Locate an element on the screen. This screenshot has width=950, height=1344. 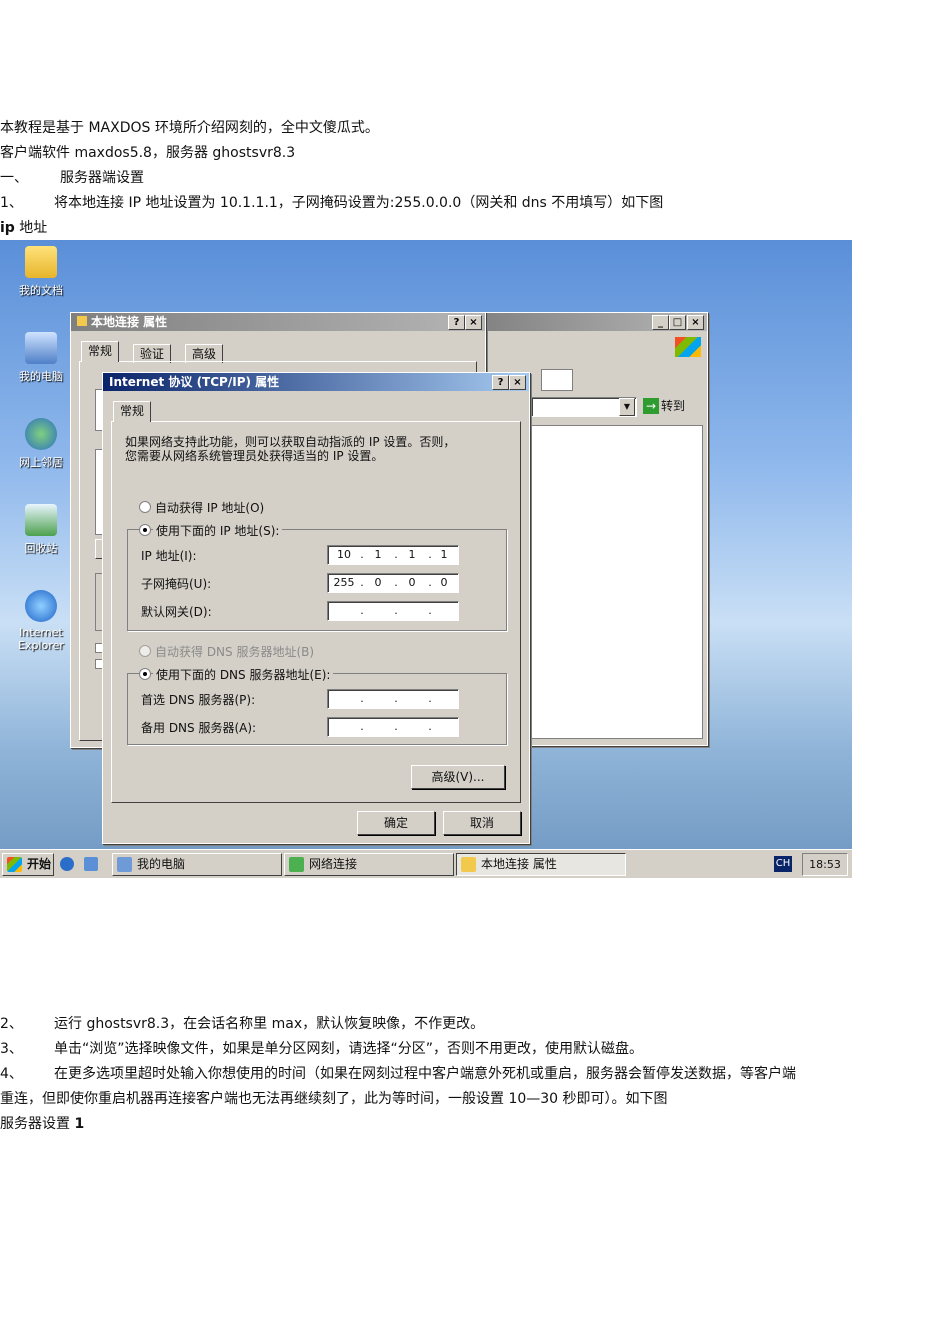
close-icon: × is located at coordinates (695, 322).